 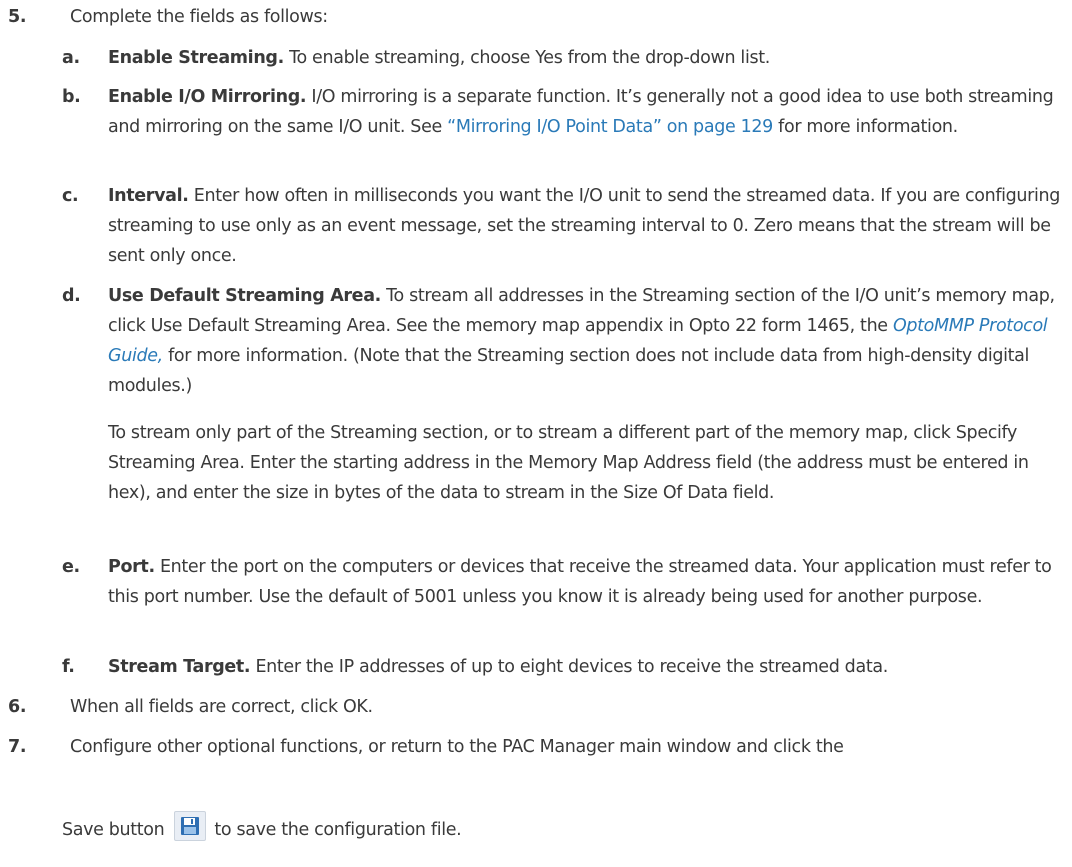 I want to click on step-number: 6., so click(x=17, y=707).